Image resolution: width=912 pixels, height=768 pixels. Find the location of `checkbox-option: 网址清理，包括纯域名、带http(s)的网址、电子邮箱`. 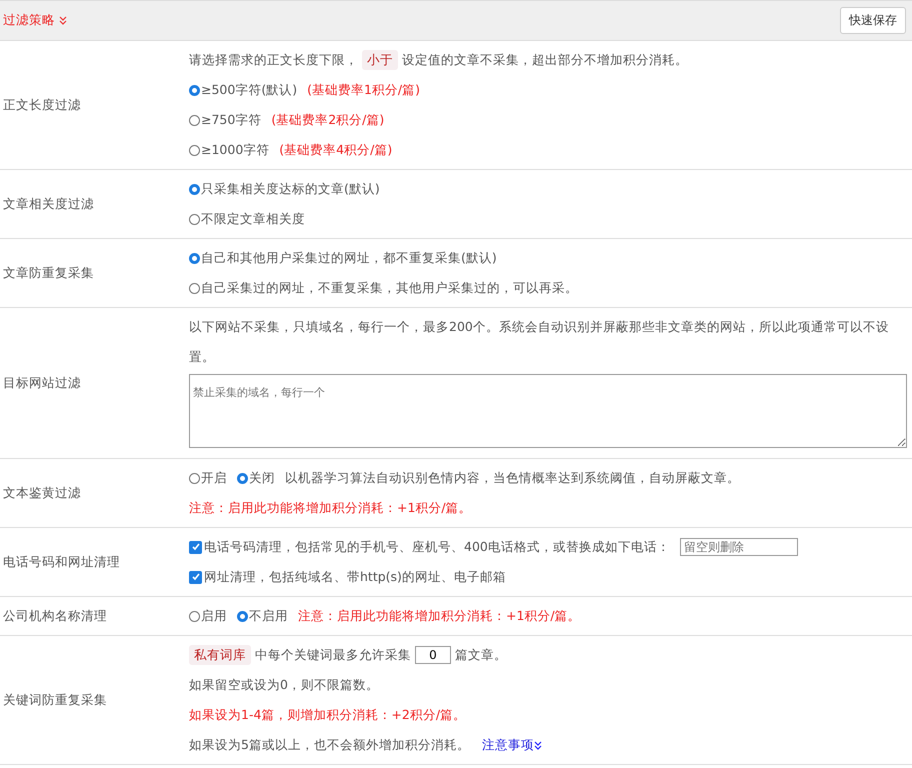

checkbox-option: 网址清理，包括纯域名、带http(s)的网址、电子邮箱 is located at coordinates (347, 577).